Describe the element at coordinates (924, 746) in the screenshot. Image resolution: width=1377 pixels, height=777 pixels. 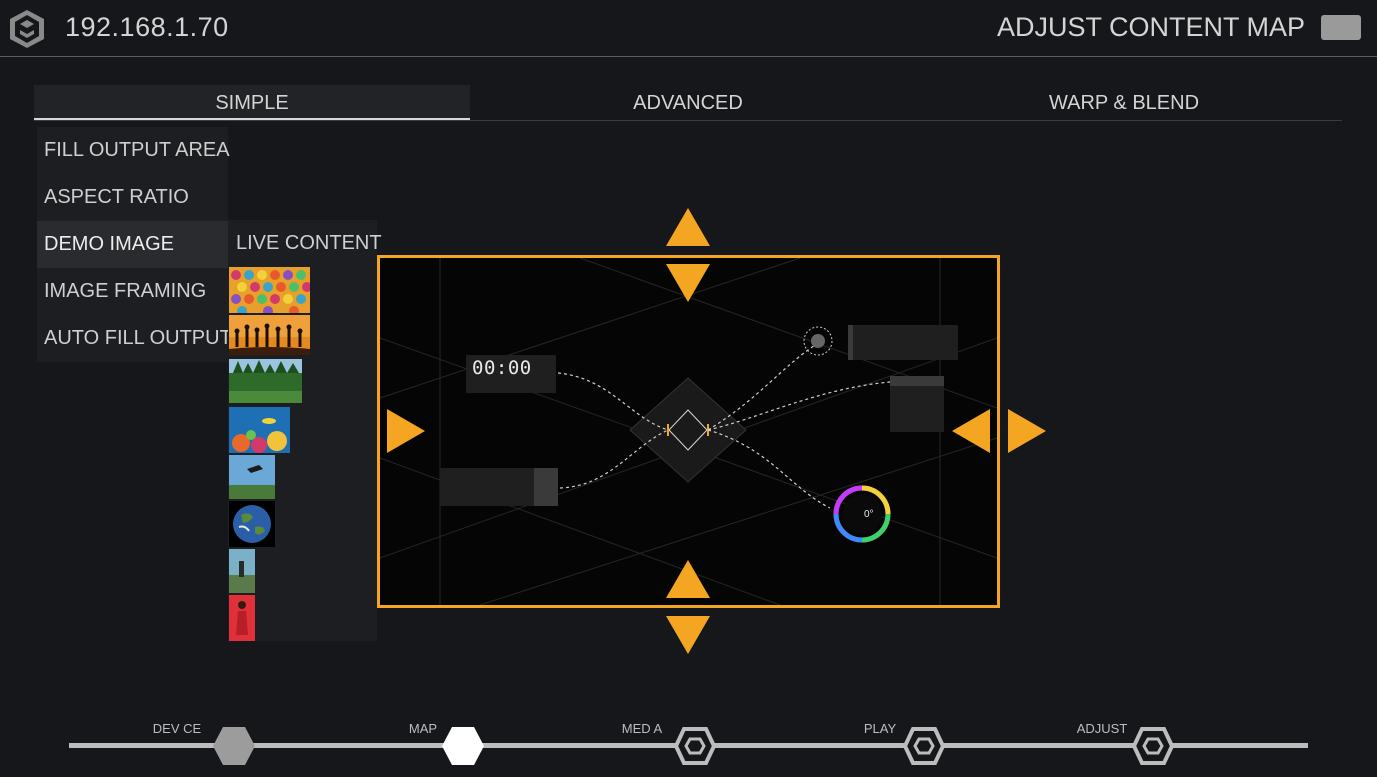
I see `step-play-pending-hexagon-icon` at that location.